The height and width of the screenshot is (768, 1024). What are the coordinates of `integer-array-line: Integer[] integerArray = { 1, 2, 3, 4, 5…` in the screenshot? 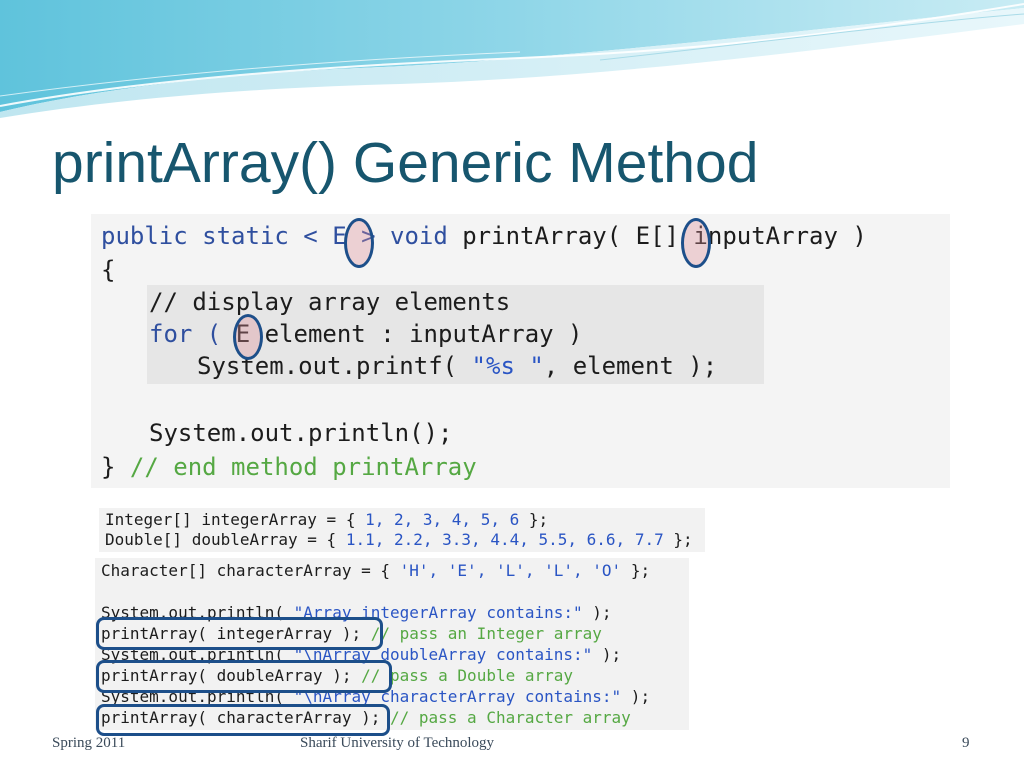 It's located at (327, 519).